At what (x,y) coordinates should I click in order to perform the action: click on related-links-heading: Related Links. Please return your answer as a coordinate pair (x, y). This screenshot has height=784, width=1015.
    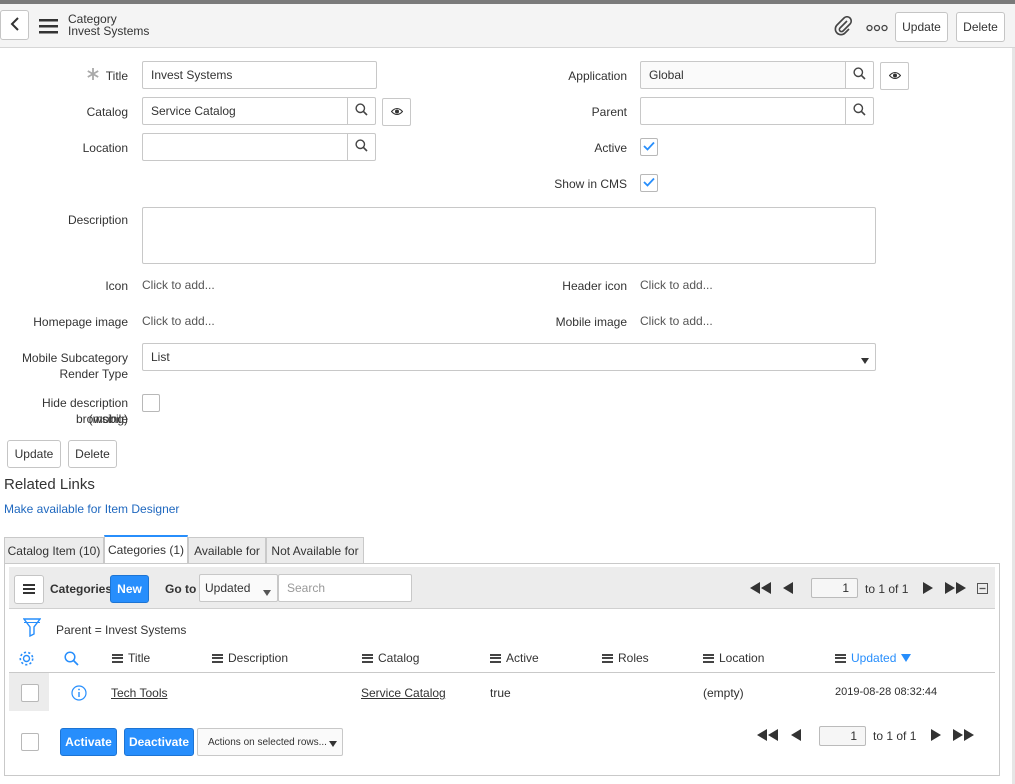
    Looking at the image, I should click on (49, 484).